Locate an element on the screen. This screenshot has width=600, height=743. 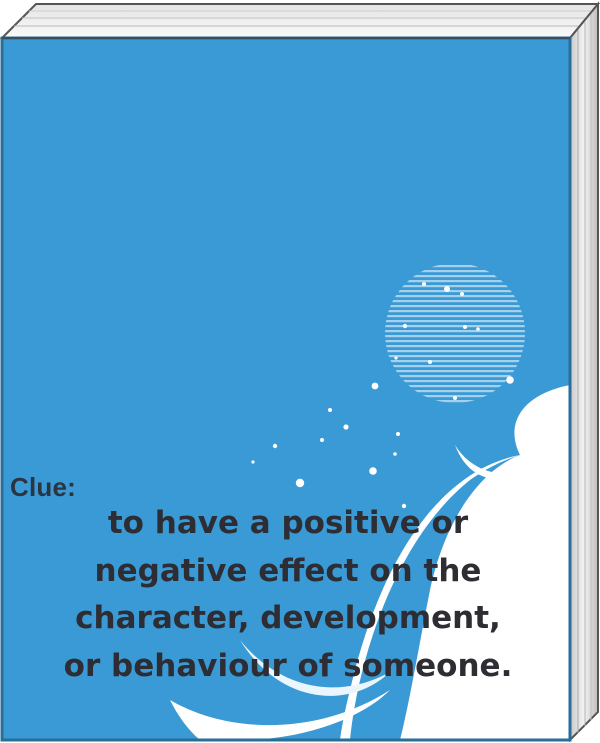
moon-circle is located at coordinates (455, 333).